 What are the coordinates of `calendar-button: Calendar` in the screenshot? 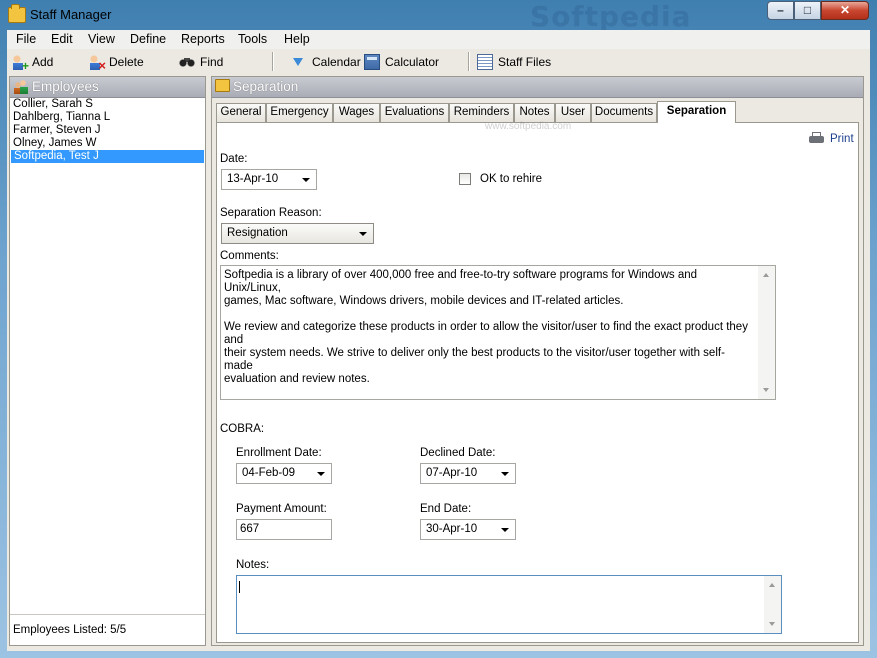 It's located at (327, 62).